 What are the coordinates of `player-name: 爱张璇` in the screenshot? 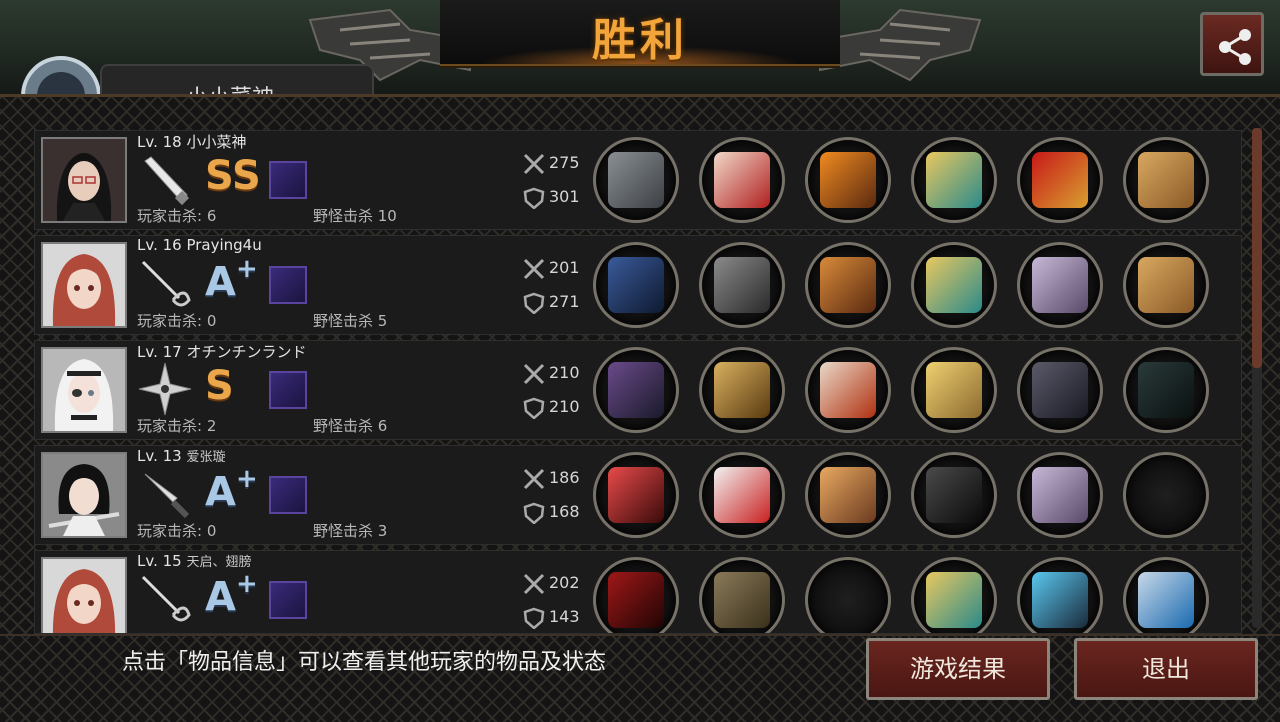 It's located at (206, 457).